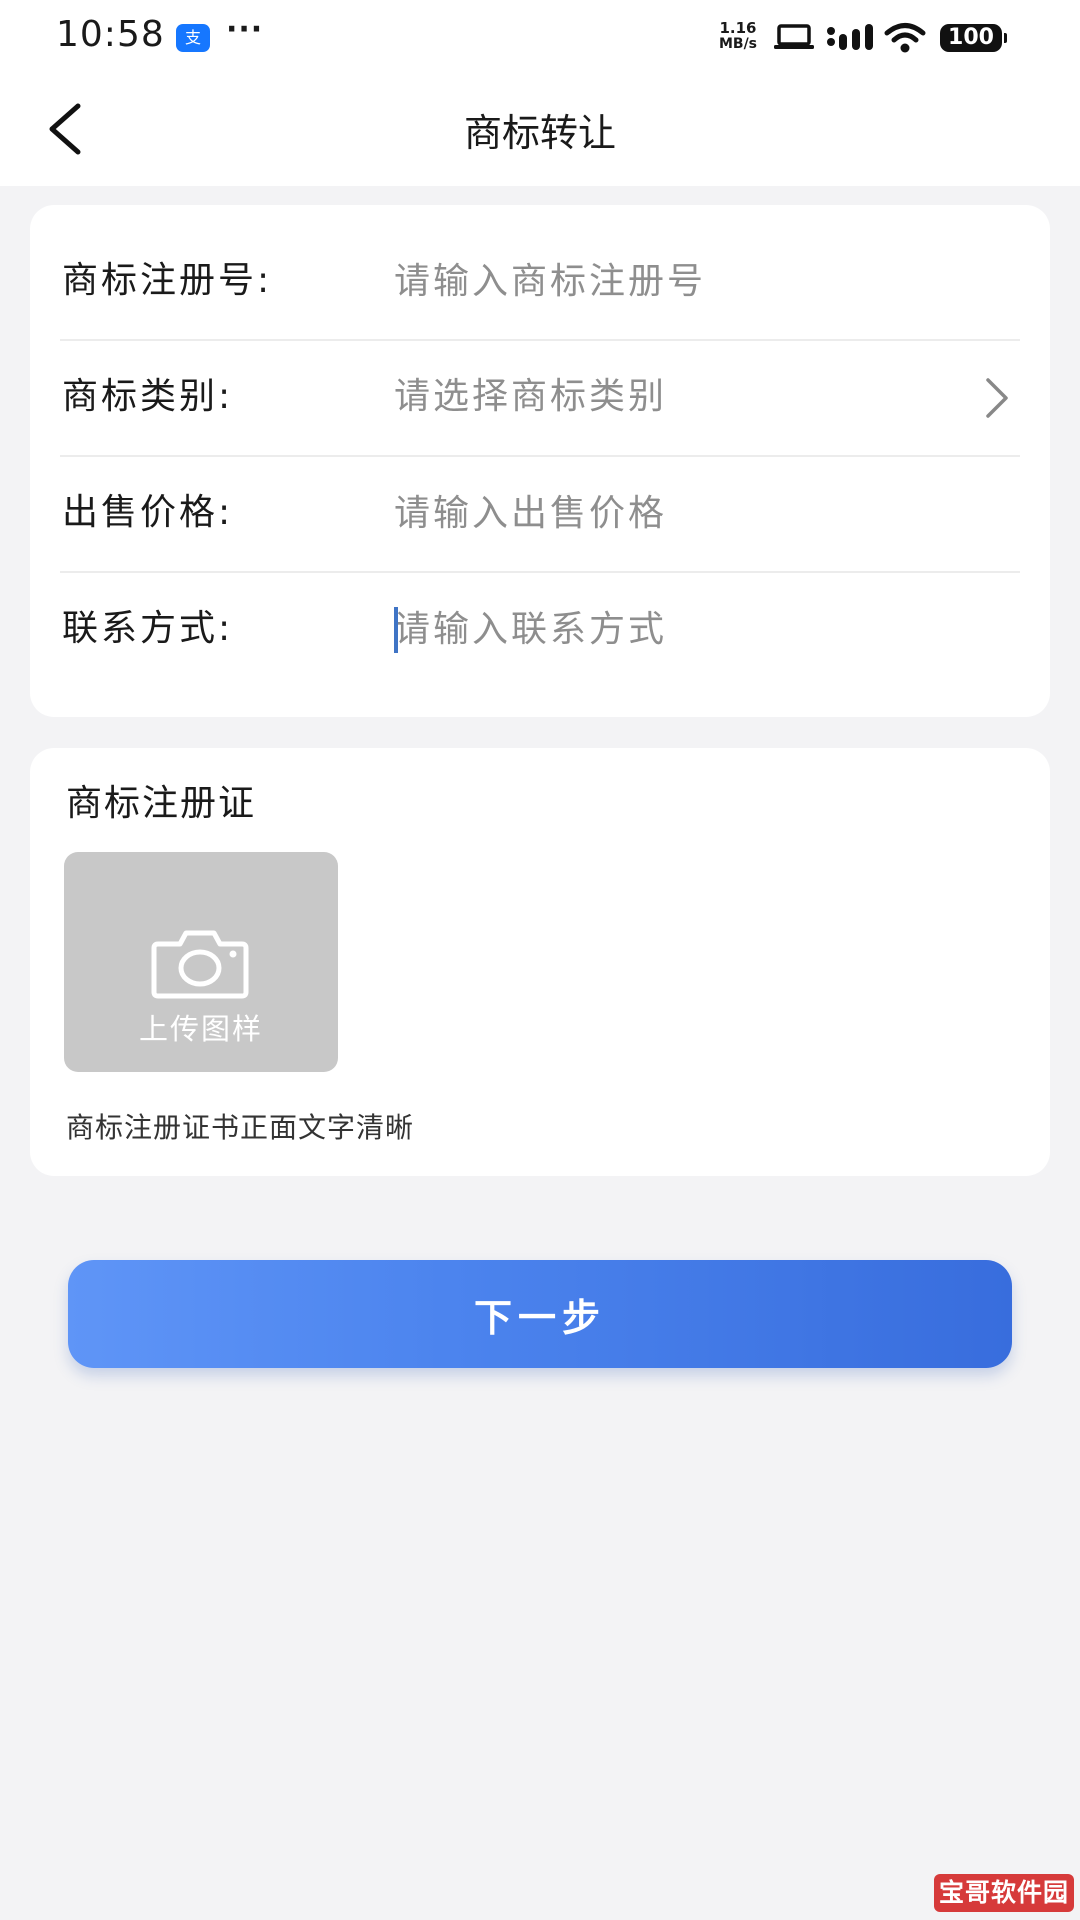 Image resolution: width=1080 pixels, height=1920 pixels. I want to click on form-row-registration-number: 商标注册号:, so click(540, 282).